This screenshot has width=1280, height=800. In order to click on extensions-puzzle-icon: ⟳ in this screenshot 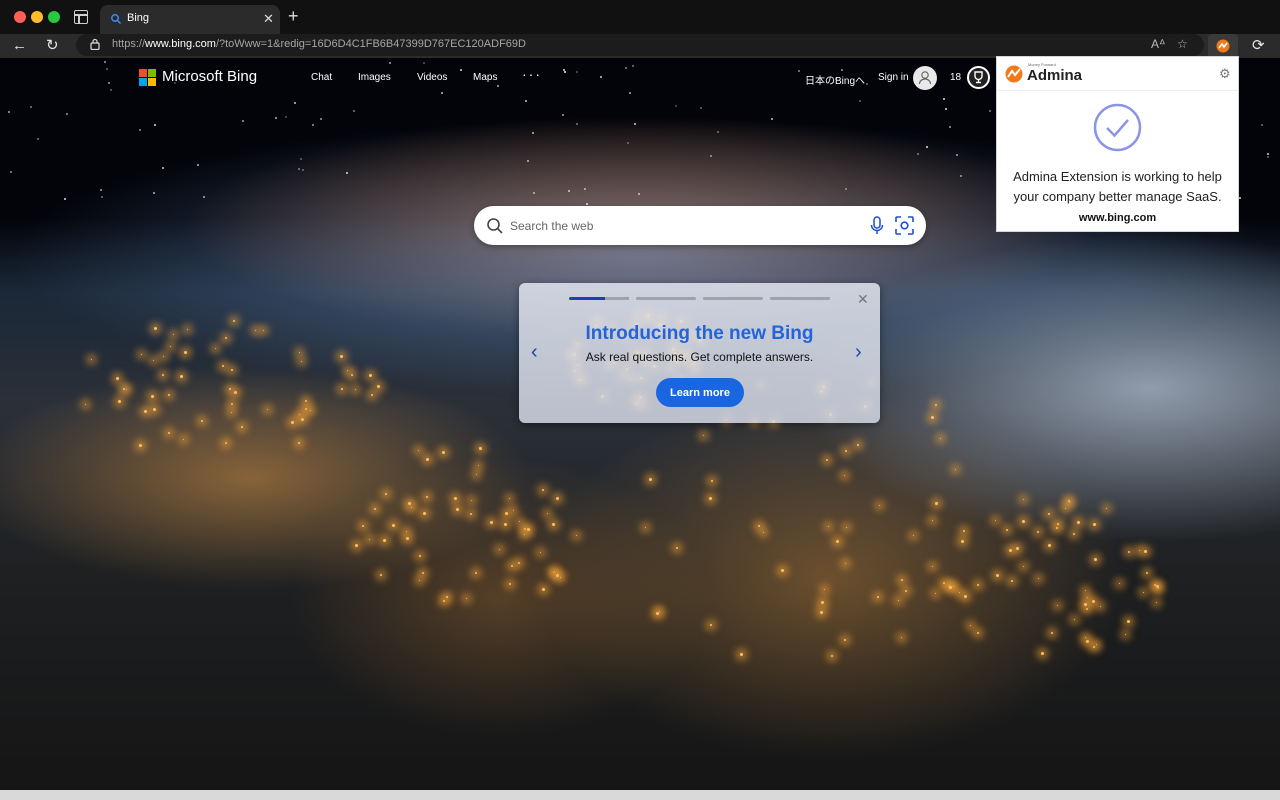, I will do `click(1258, 46)`.